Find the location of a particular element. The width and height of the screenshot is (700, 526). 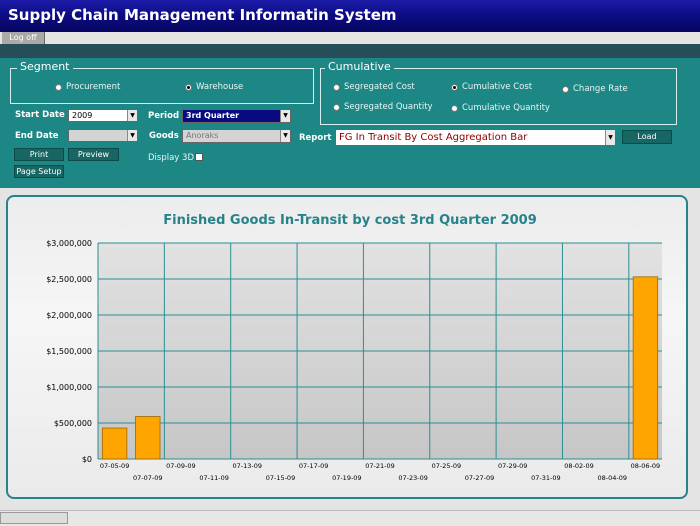

y-tick-label: $500,000 is located at coordinates (73, 423).